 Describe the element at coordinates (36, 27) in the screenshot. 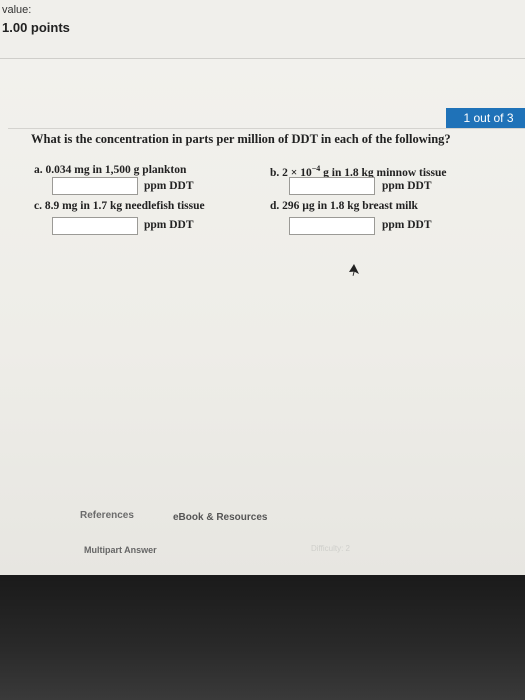

I see `points-value: 1.00 points` at that location.